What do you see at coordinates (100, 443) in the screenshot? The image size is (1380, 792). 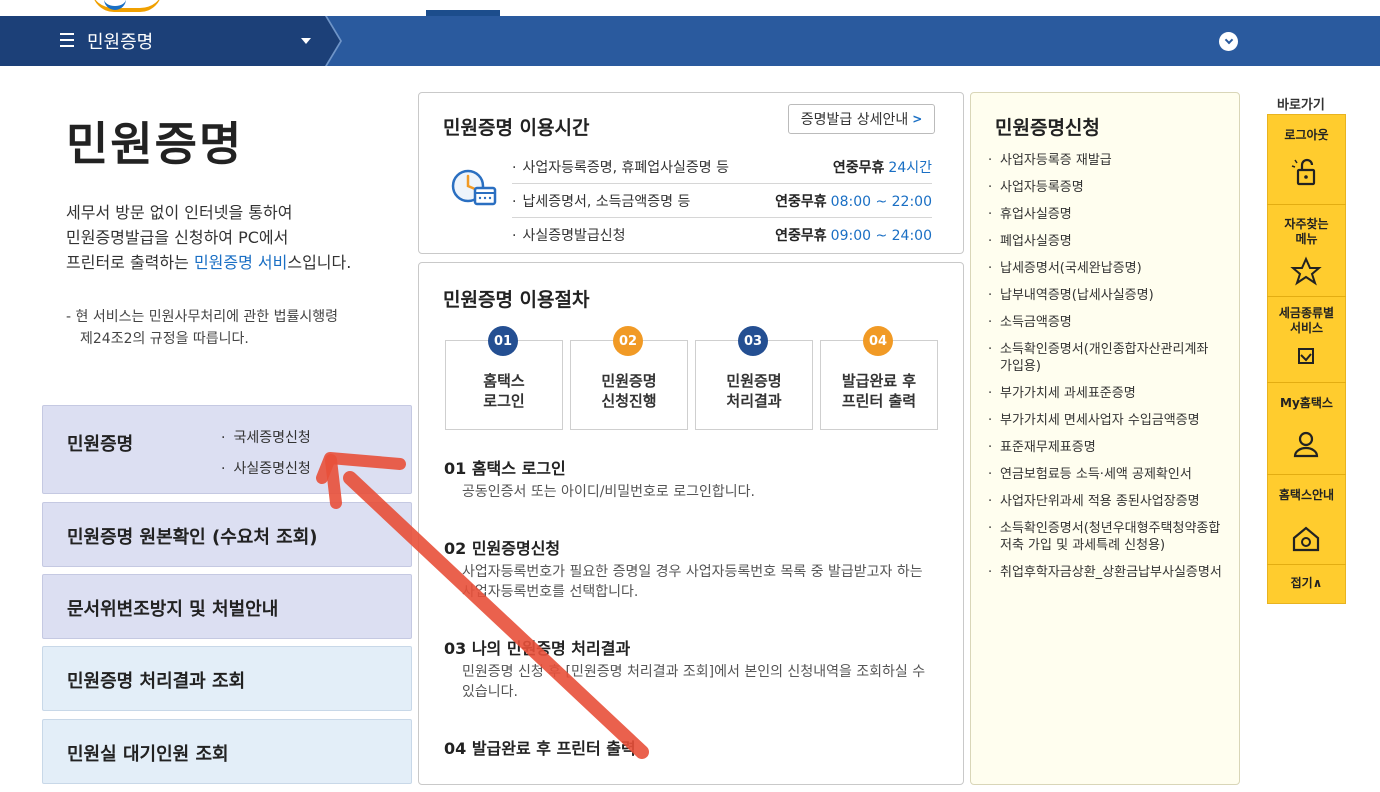 I see `menu-main-label: 민원증명` at bounding box center [100, 443].